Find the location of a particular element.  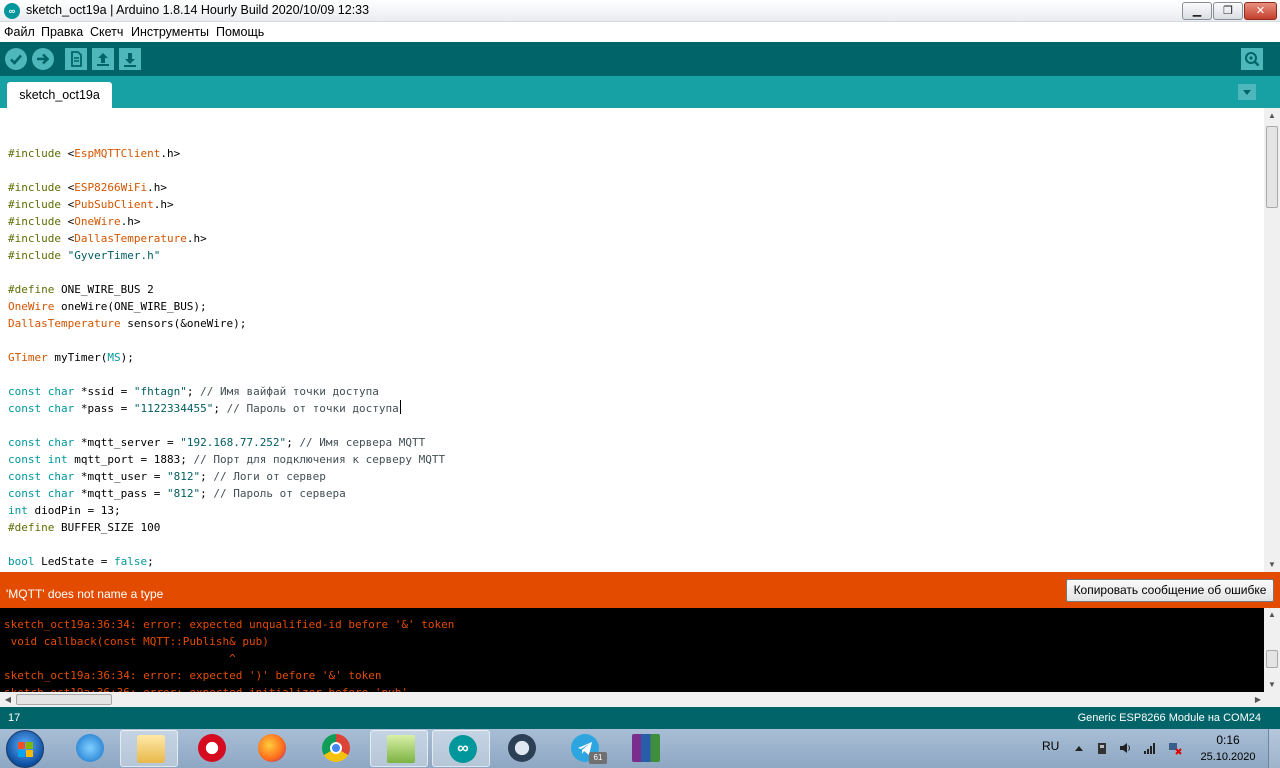

signal-strength-icon is located at coordinates (1150, 748).